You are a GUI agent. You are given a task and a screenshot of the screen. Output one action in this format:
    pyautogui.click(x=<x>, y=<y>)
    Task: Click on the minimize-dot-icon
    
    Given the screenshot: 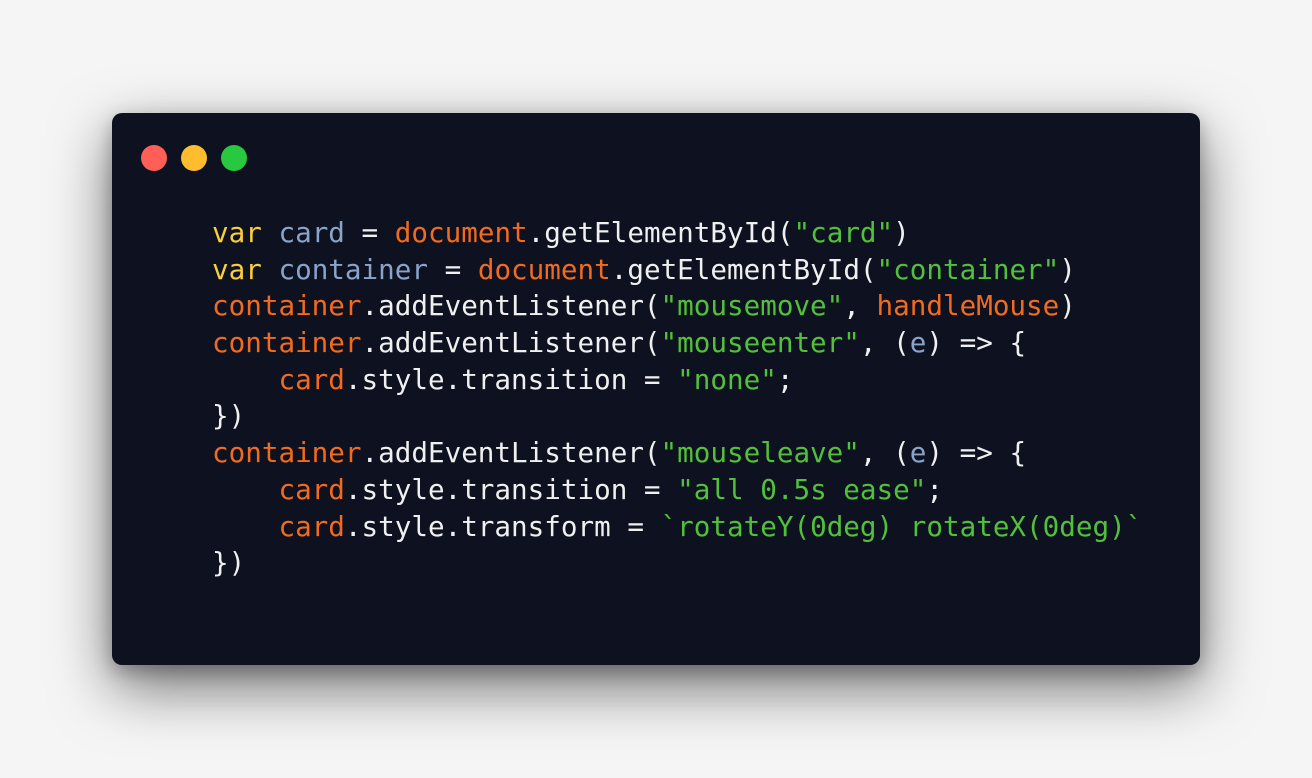 What is the action you would take?
    pyautogui.click(x=194, y=158)
    